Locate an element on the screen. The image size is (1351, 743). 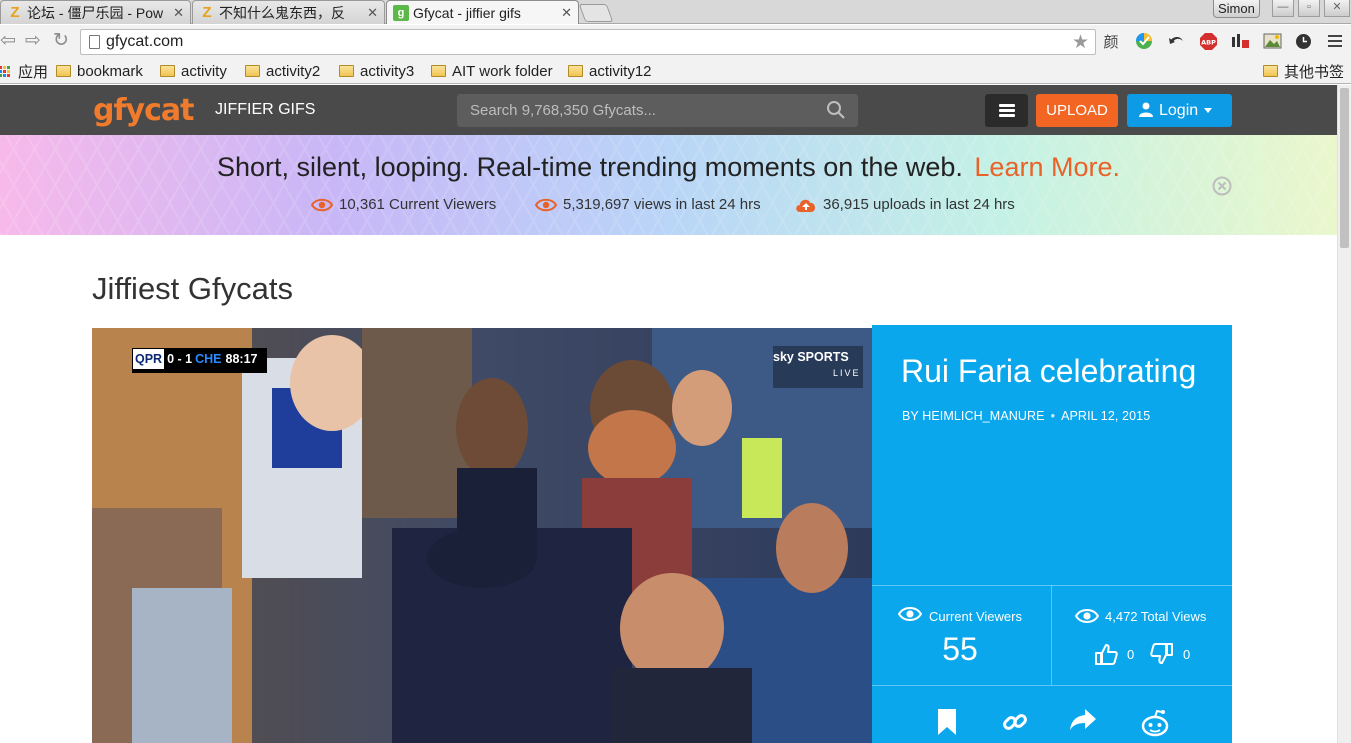
hamburger-menu-icon is located at coordinates (1006, 110).